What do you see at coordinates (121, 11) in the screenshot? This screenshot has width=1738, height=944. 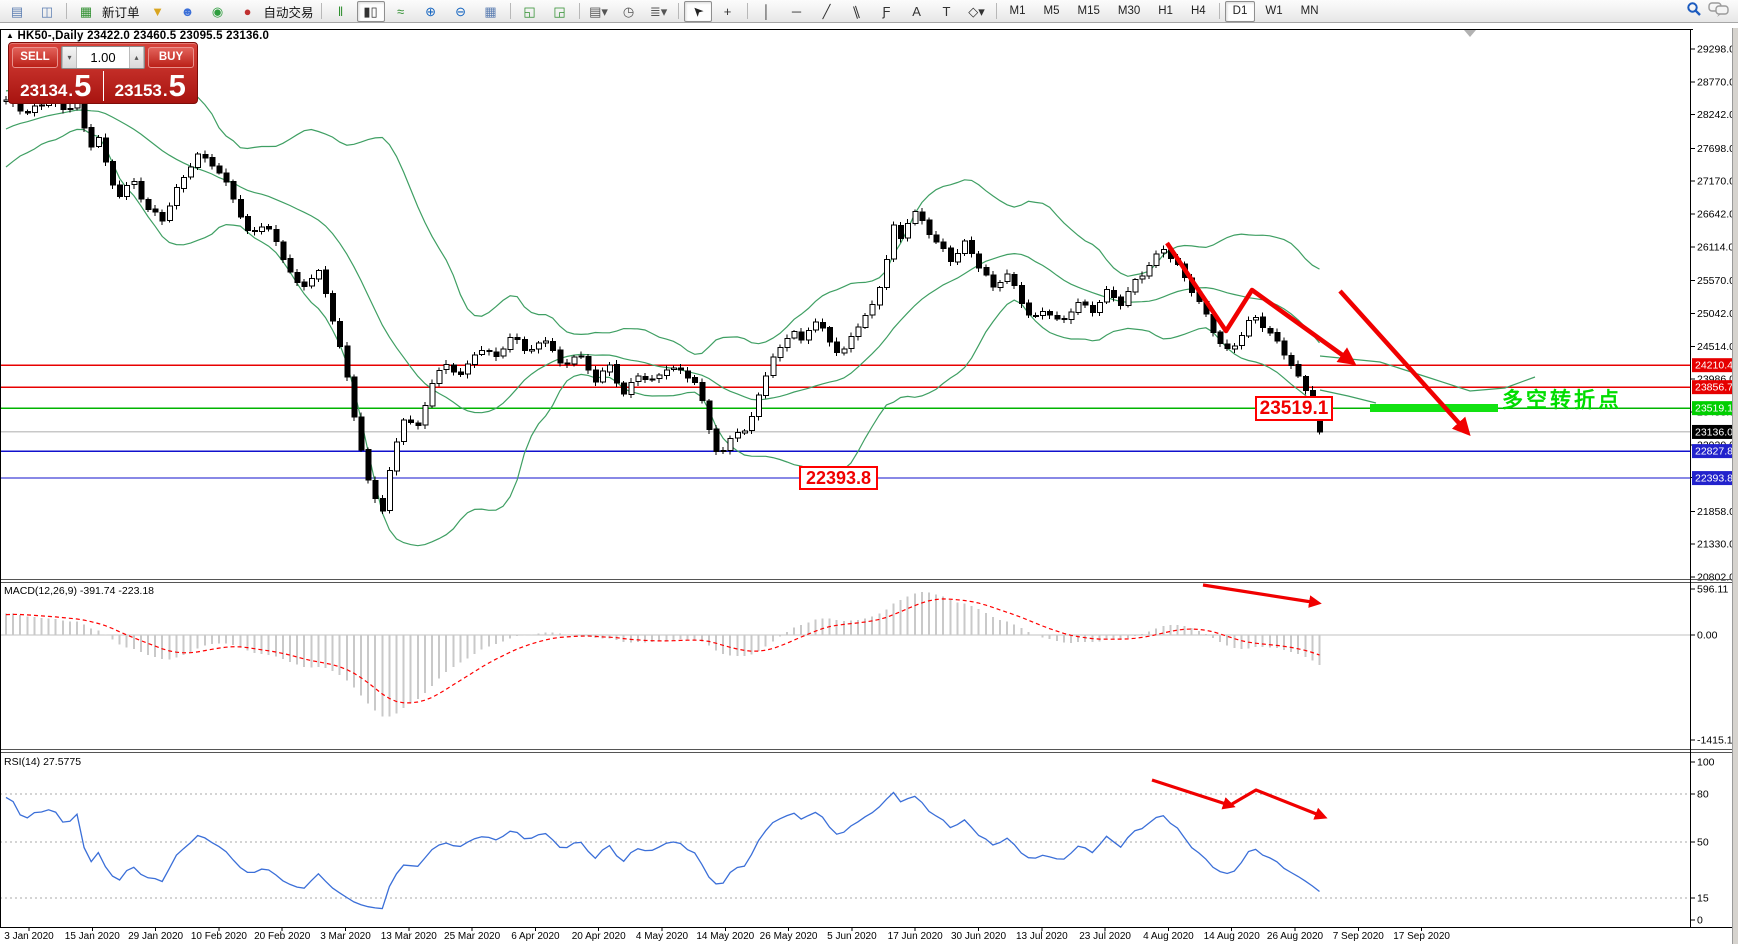 I see `new-order-icon-label: 新订单` at bounding box center [121, 11].